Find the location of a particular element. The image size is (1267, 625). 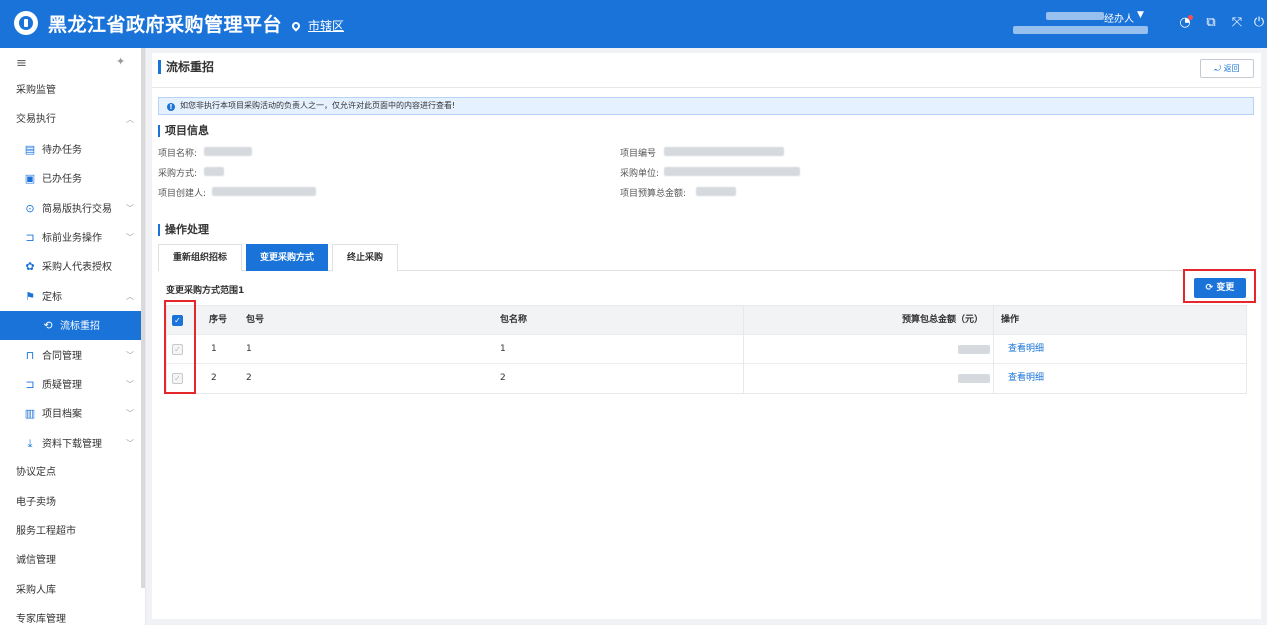

sidebar-item: ▥ 项目档案 ﹀ is located at coordinates (71, 413).